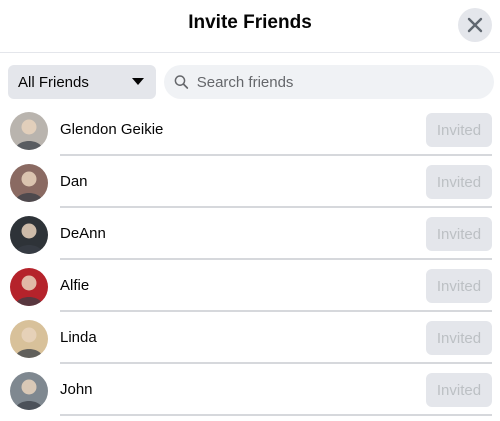  I want to click on toolbar: All Friends, so click(251, 82).